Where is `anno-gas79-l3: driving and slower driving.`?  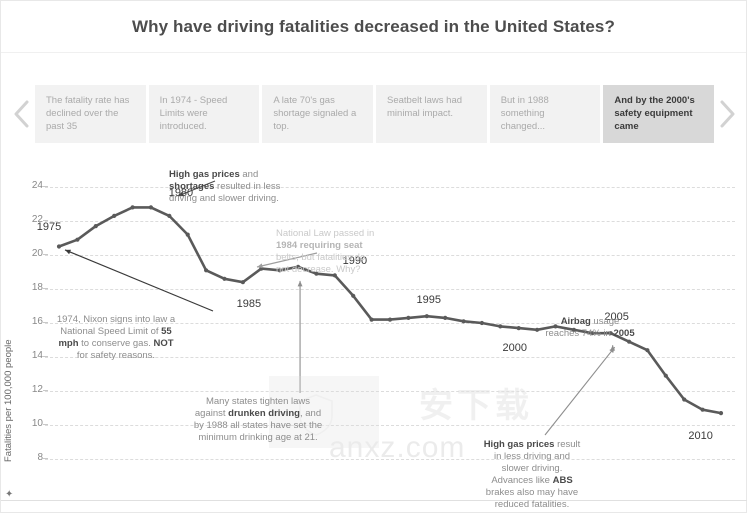 anno-gas79-l3: driving and slower driving. is located at coordinates (224, 198).